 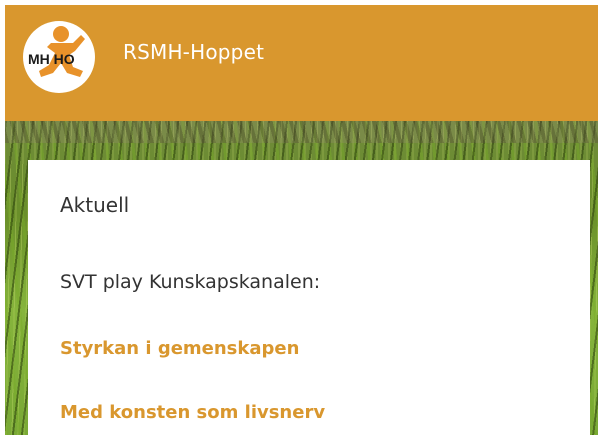 What do you see at coordinates (193, 52) in the screenshot?
I see `site-title: RSMH-Hoppet` at bounding box center [193, 52].